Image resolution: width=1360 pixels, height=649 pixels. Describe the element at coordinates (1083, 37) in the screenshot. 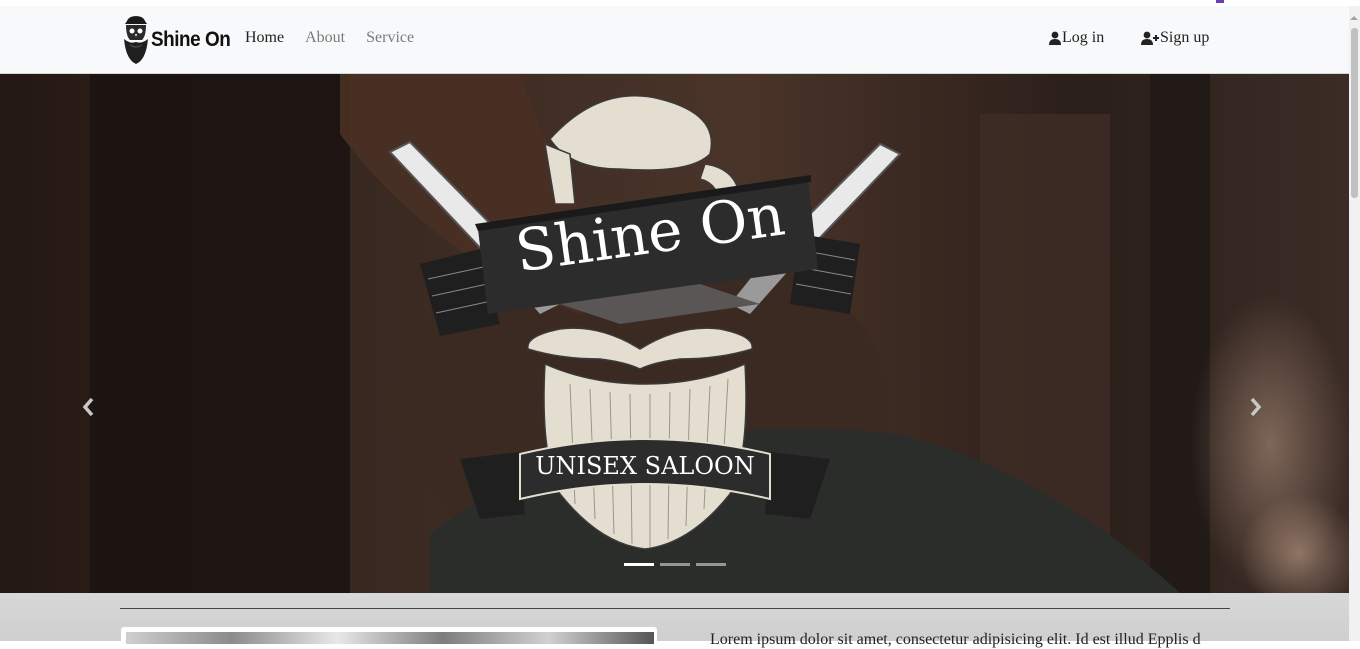

I see `login-label: Log in` at that location.